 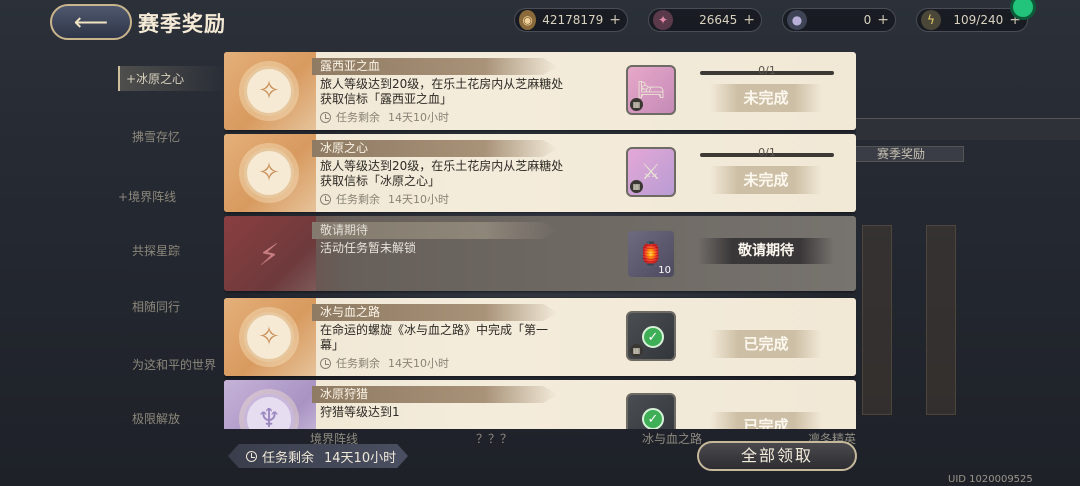 I want to click on task-title: 露西亚之血, so click(x=435, y=66).